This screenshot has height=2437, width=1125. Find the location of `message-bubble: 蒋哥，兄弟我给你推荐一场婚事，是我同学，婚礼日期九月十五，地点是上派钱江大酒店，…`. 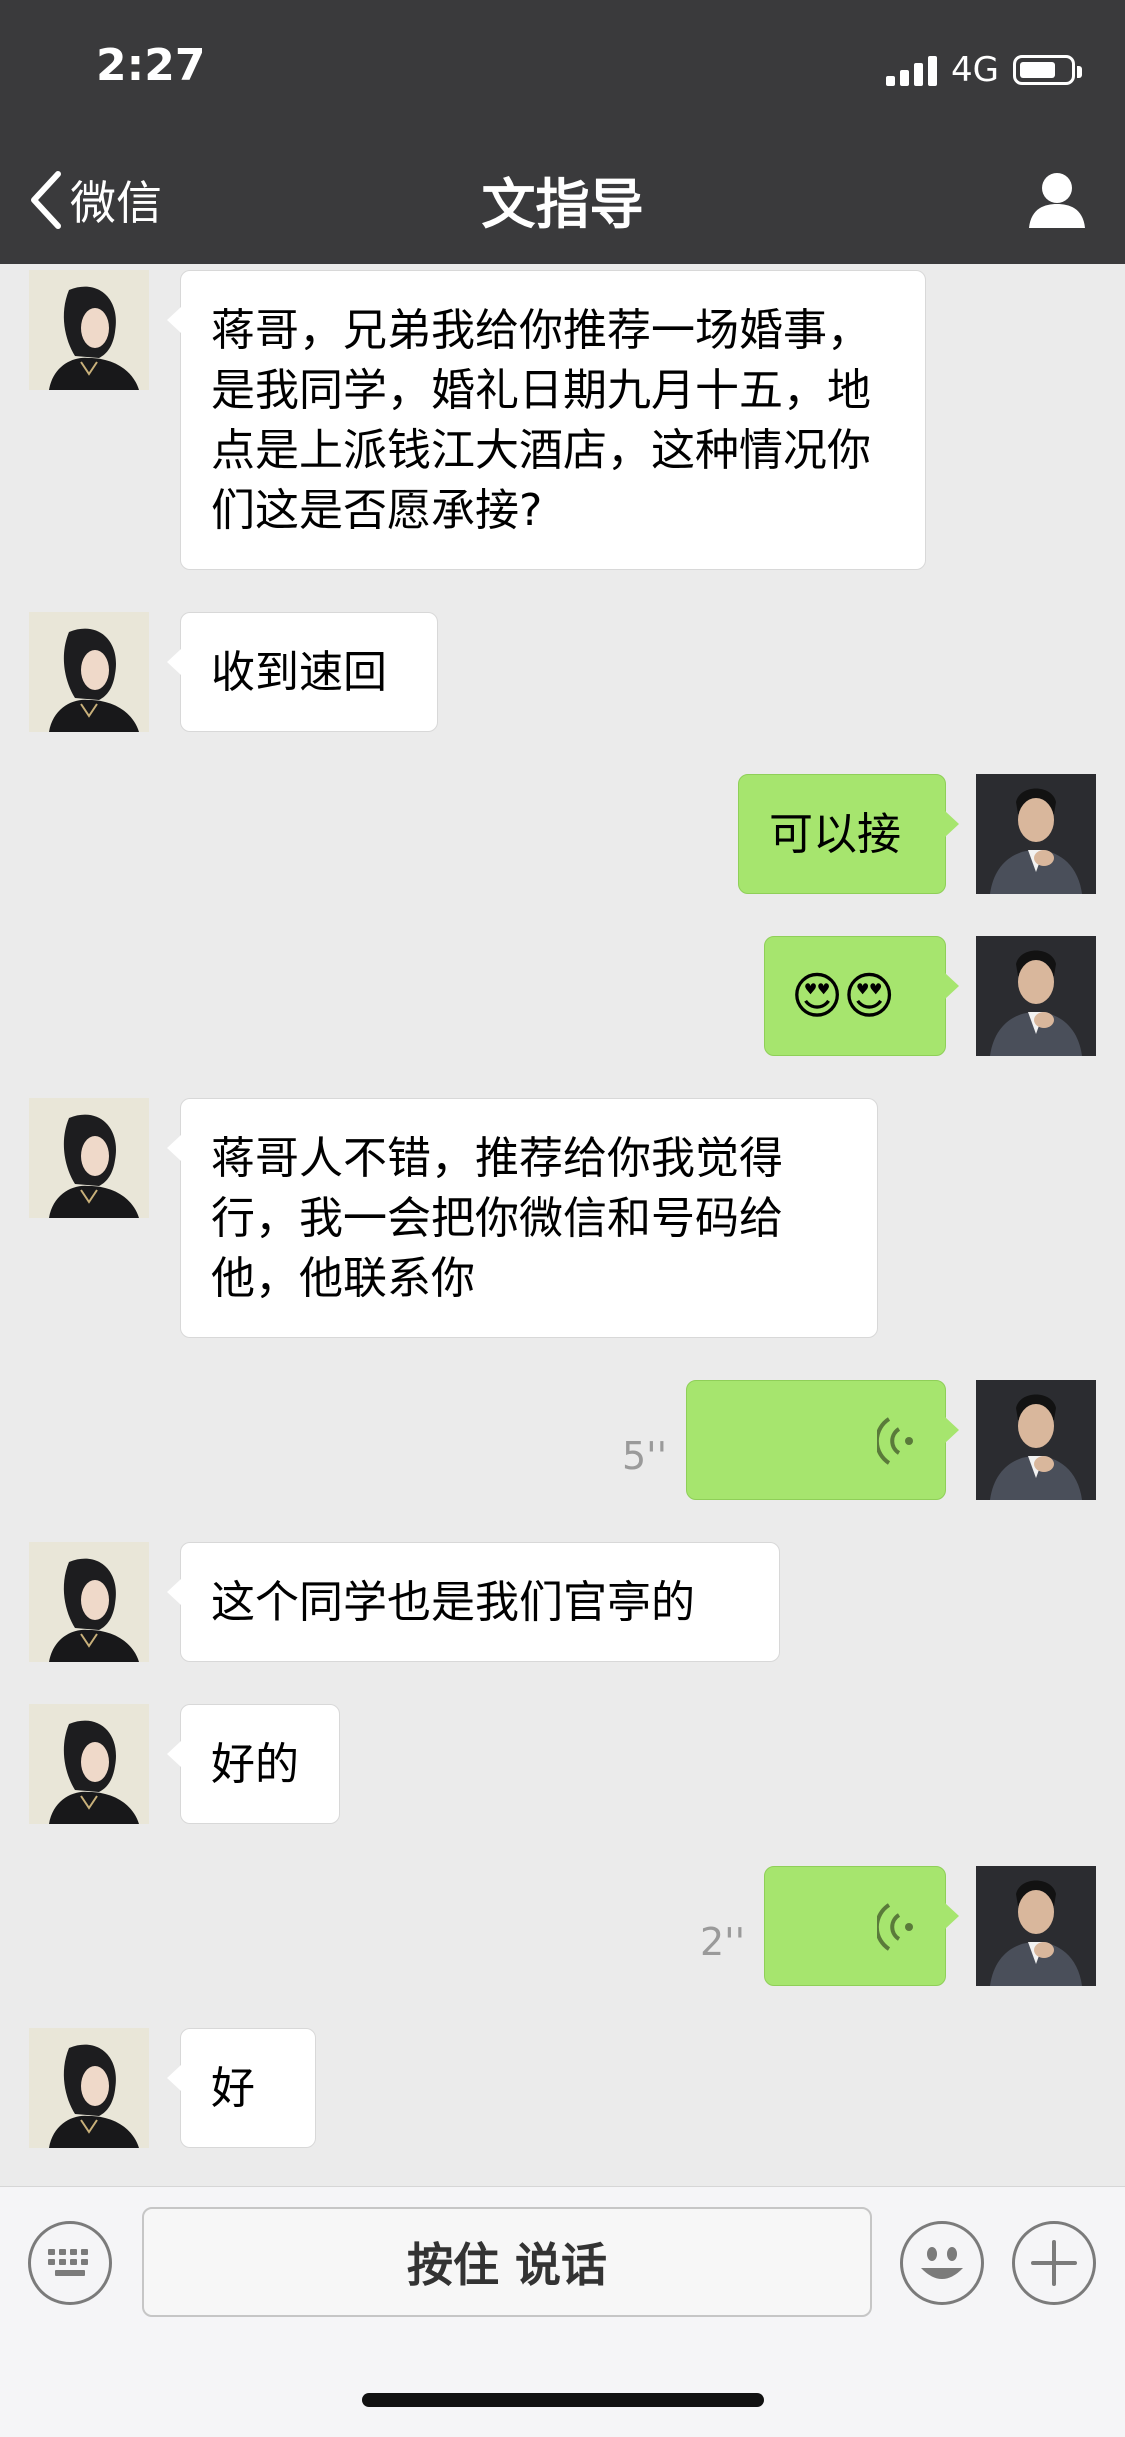

message-bubble: 蒋哥，兄弟我给你推荐一场婚事，是我同学，婚礼日期九月十五，地点是上派钱江大酒店，… is located at coordinates (546, 420).